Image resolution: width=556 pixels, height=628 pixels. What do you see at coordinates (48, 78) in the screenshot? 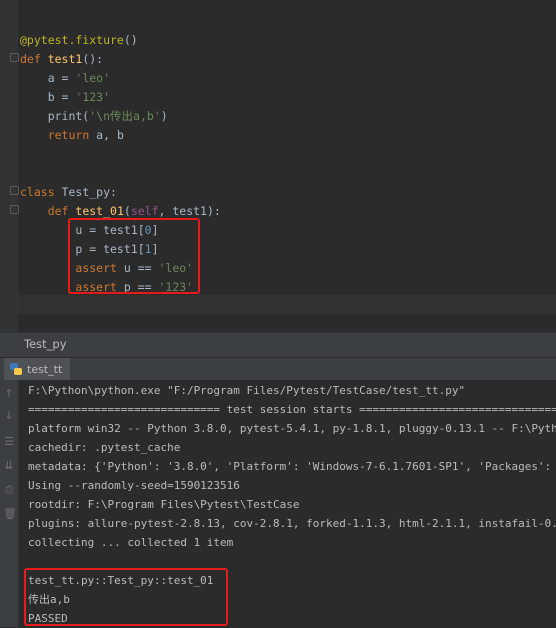
I see `code-token: a =` at bounding box center [48, 78].